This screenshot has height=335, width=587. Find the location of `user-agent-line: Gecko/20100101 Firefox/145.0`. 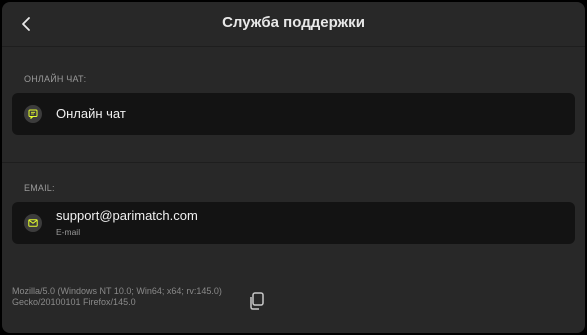

user-agent-line: Gecko/20100101 Firefox/145.0 is located at coordinates (74, 302).